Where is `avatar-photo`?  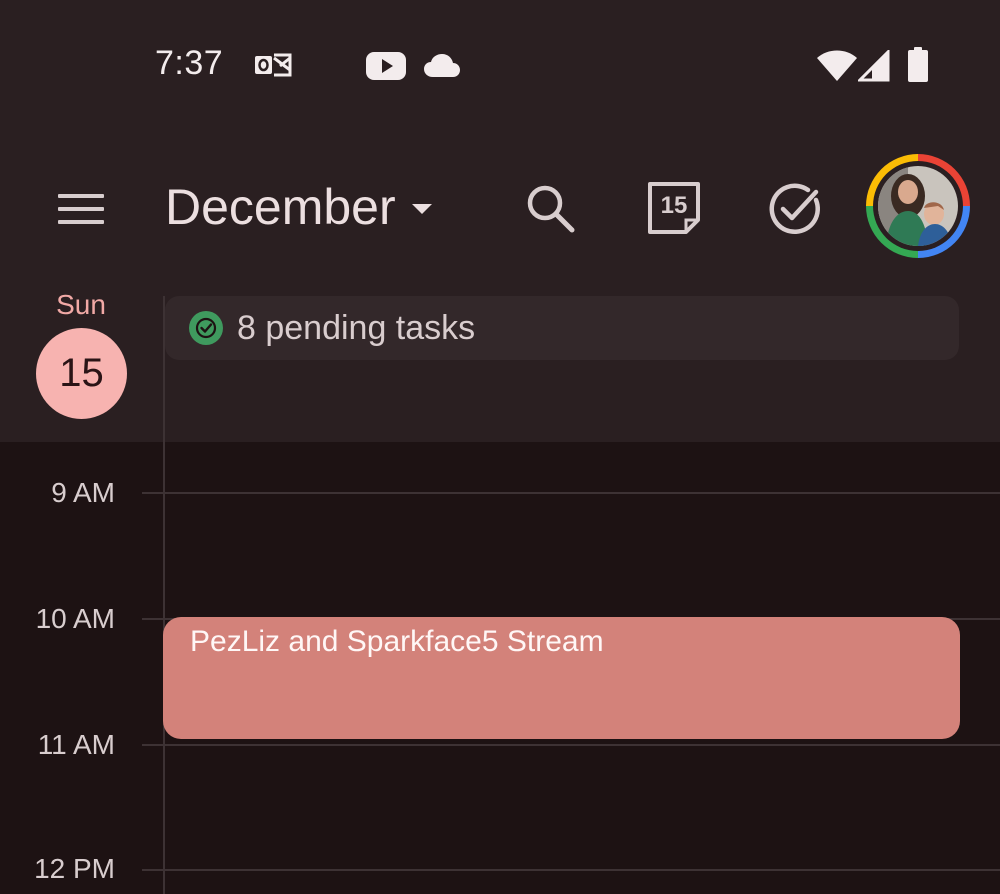
avatar-photo is located at coordinates (918, 206).